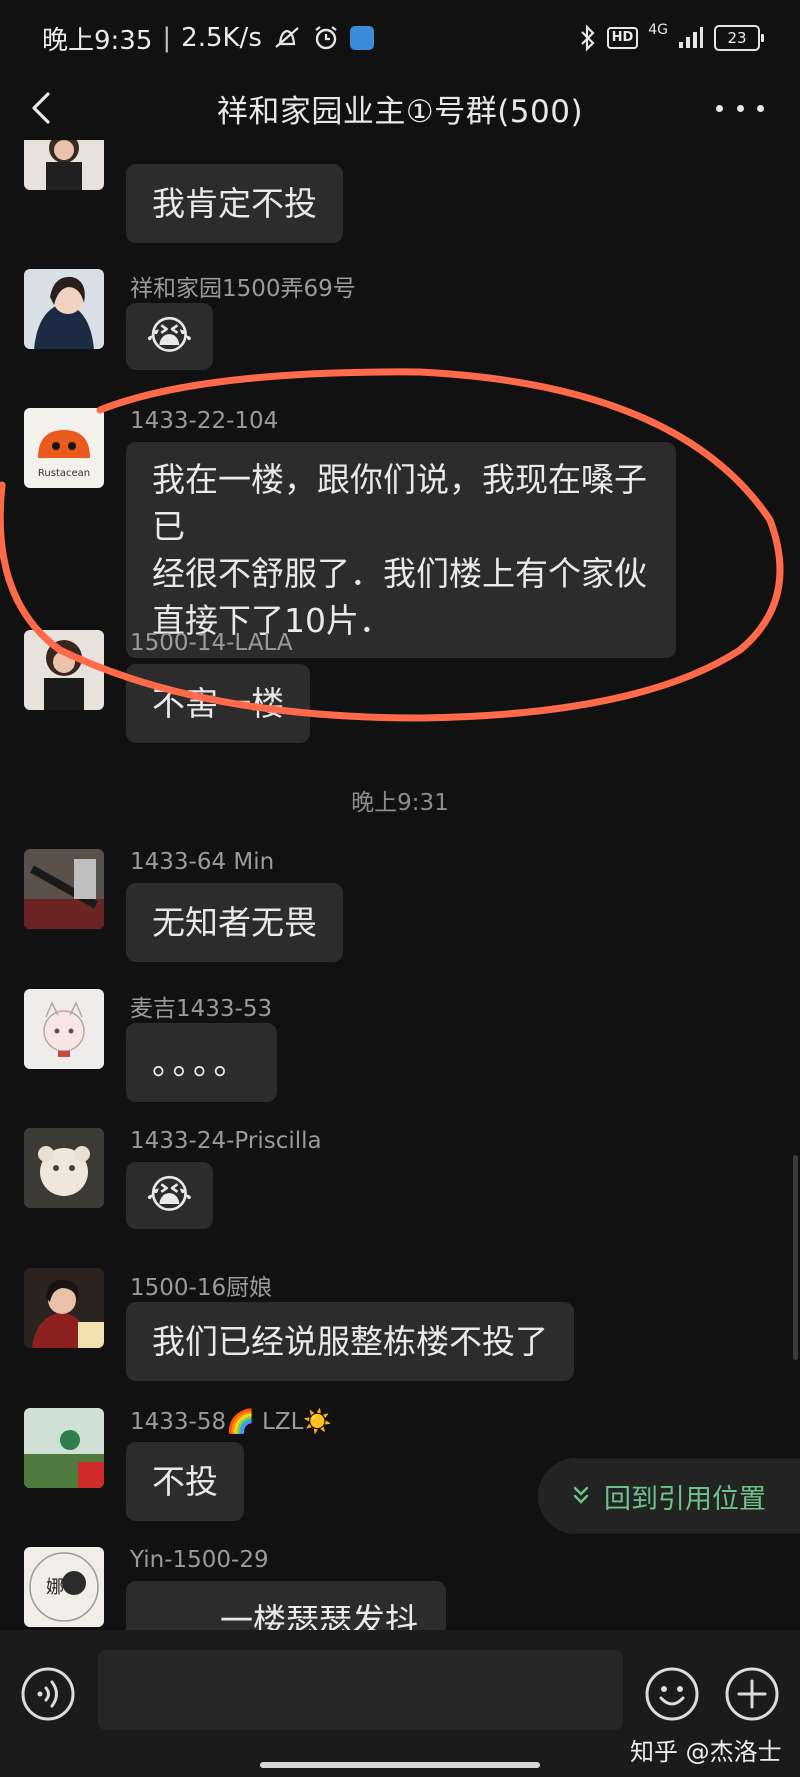 The height and width of the screenshot is (1777, 800). I want to click on battery-icon: 23, so click(739, 38).